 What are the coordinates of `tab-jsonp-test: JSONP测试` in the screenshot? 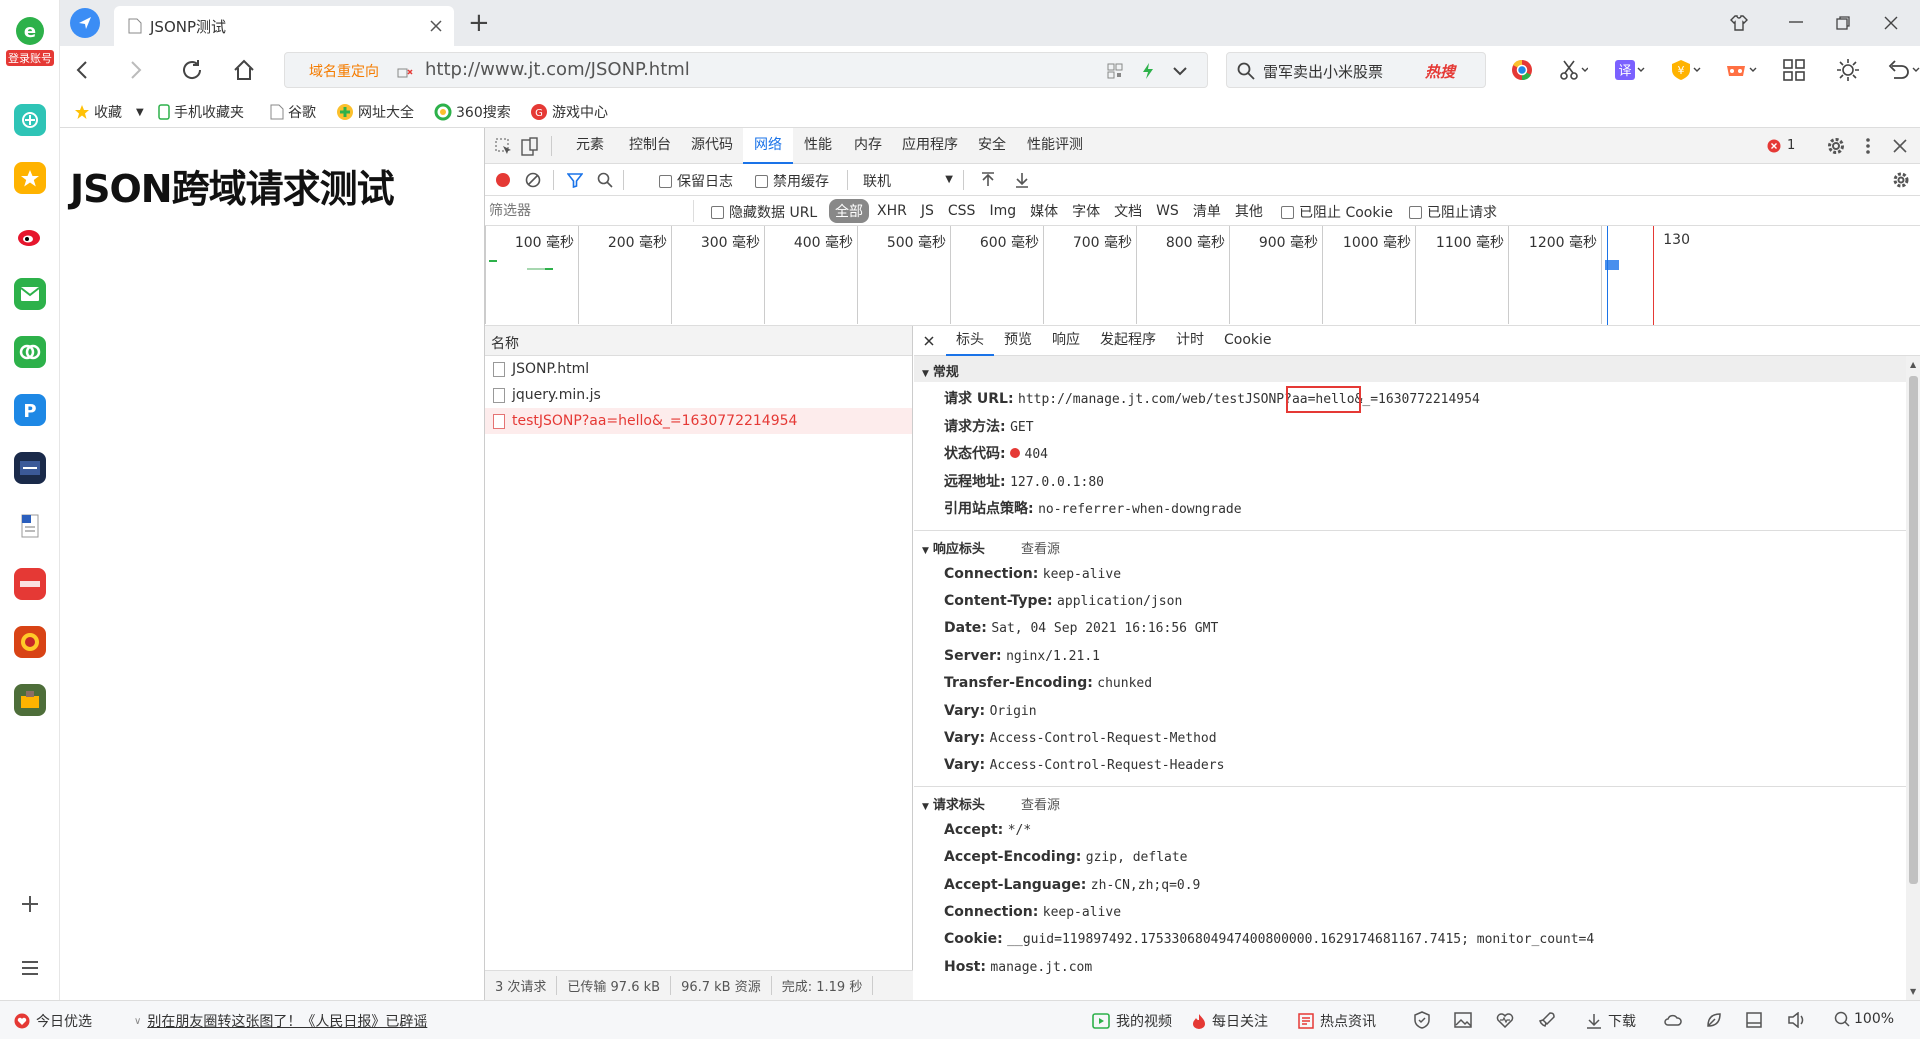 It's located at (284, 26).